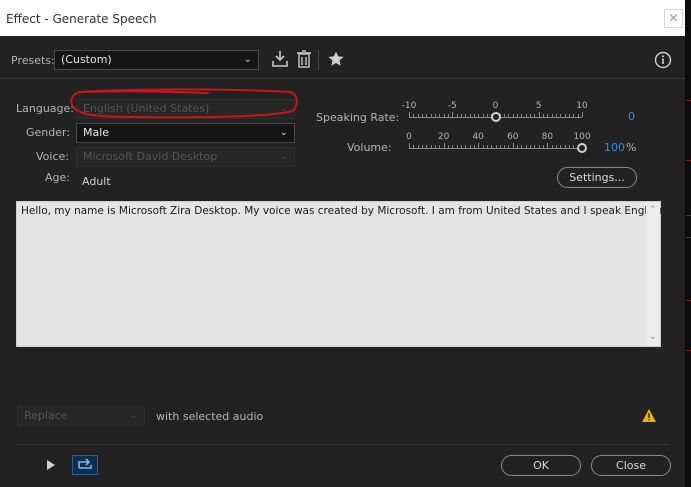  What do you see at coordinates (184, 103) in the screenshot?
I see `annotation-circle` at bounding box center [184, 103].